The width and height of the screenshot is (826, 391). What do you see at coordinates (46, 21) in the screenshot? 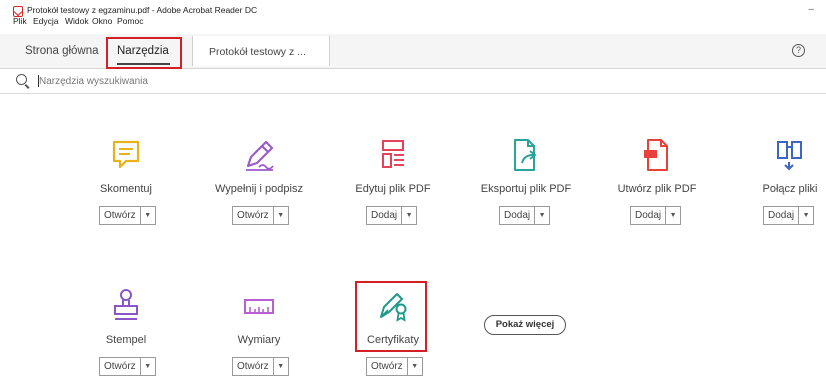
I see `menu-edit: Edycja` at bounding box center [46, 21].